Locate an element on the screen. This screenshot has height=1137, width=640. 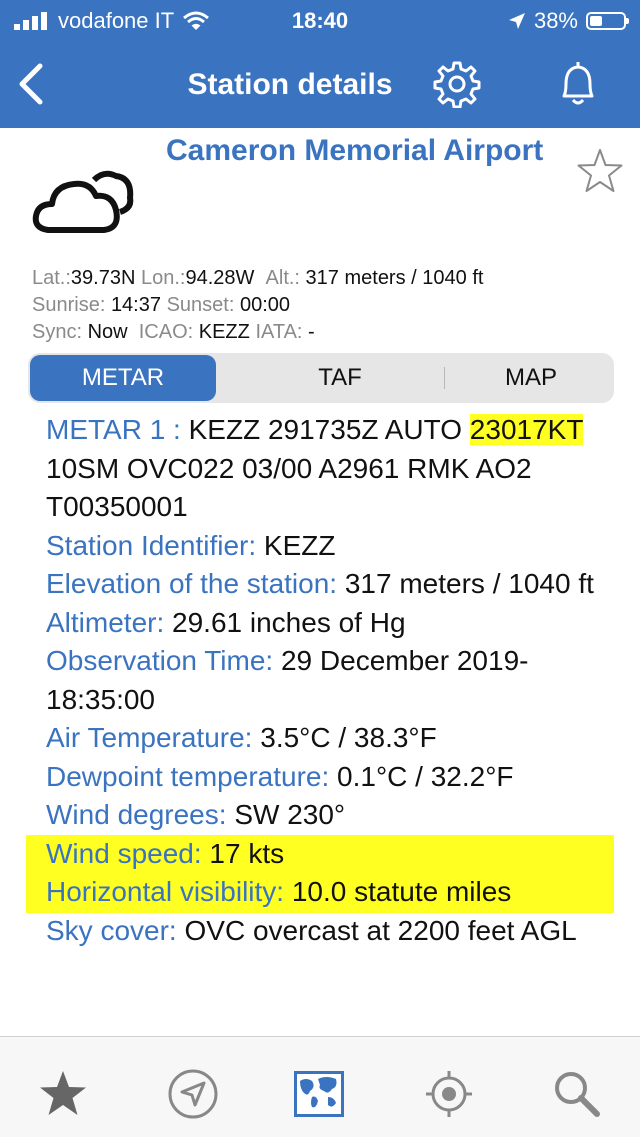
world-map-icon is located at coordinates (319, 1094).